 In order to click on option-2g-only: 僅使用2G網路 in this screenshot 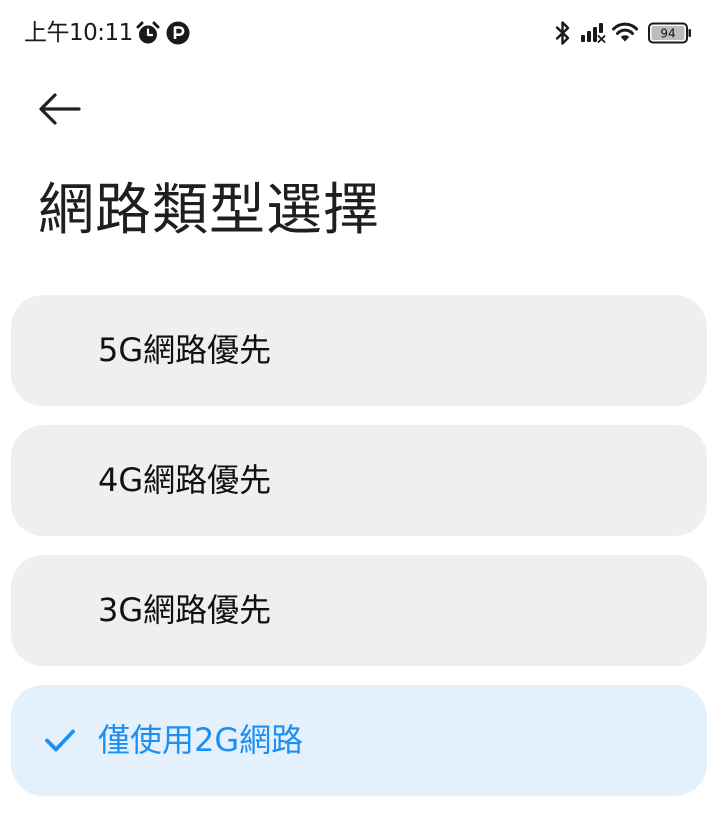, I will do `click(359, 740)`.